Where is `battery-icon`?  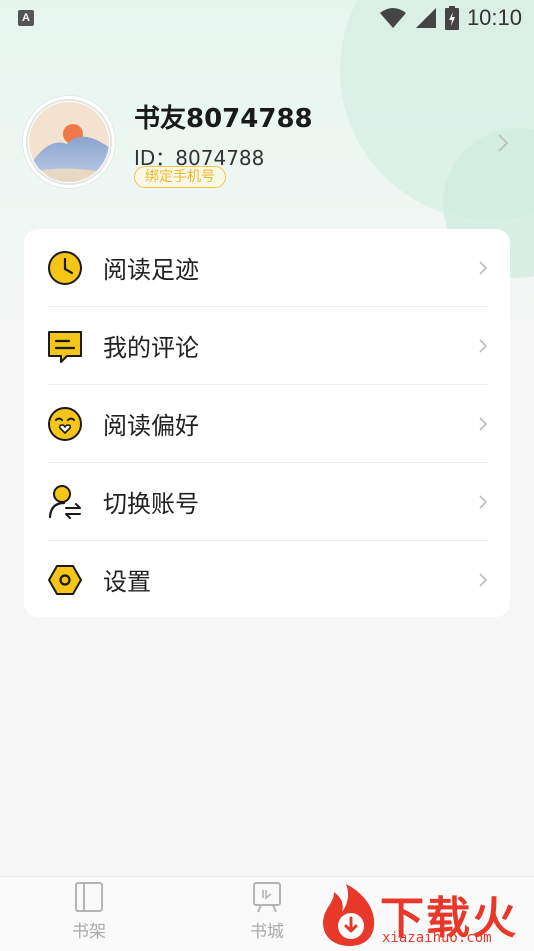
battery-icon is located at coordinates (451, 18).